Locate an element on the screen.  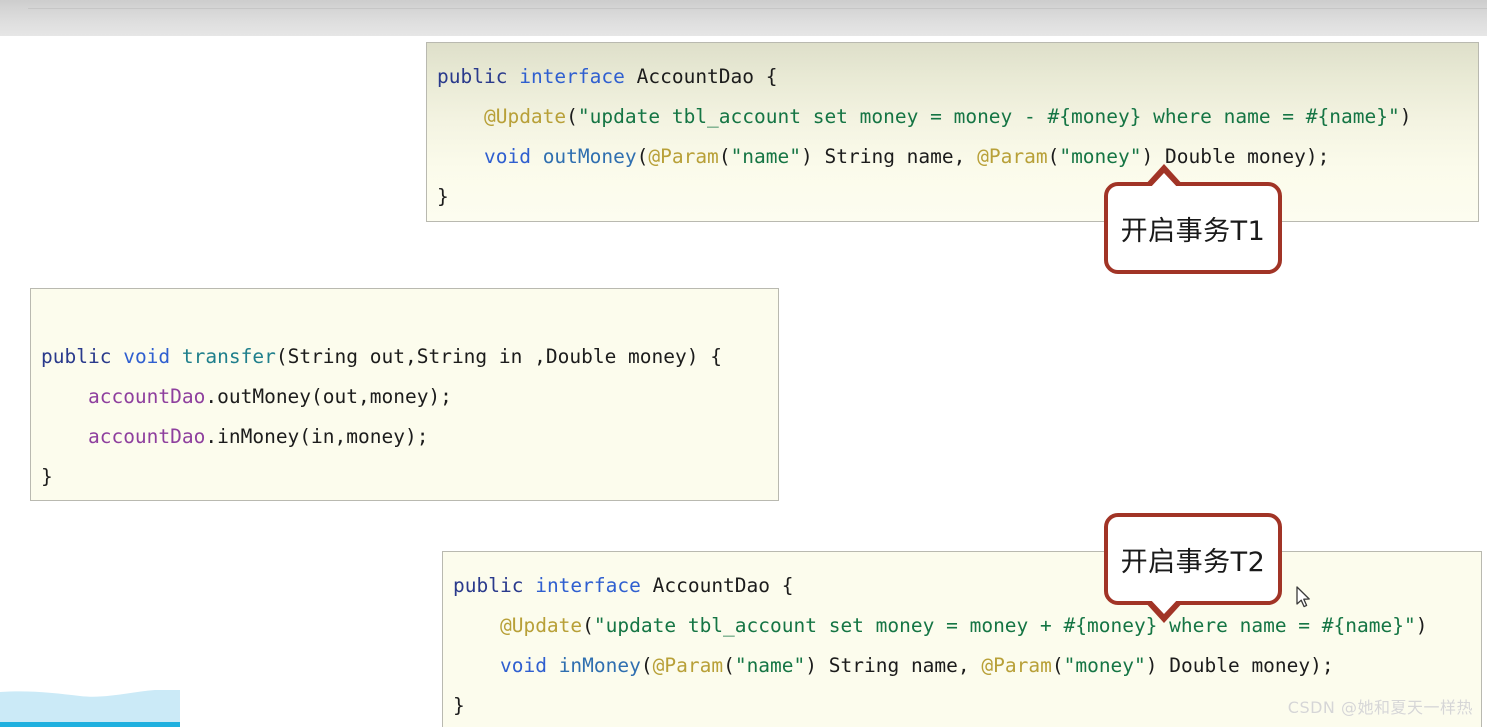
code-token: (String out,String in ,Double money) { is located at coordinates (498, 356).